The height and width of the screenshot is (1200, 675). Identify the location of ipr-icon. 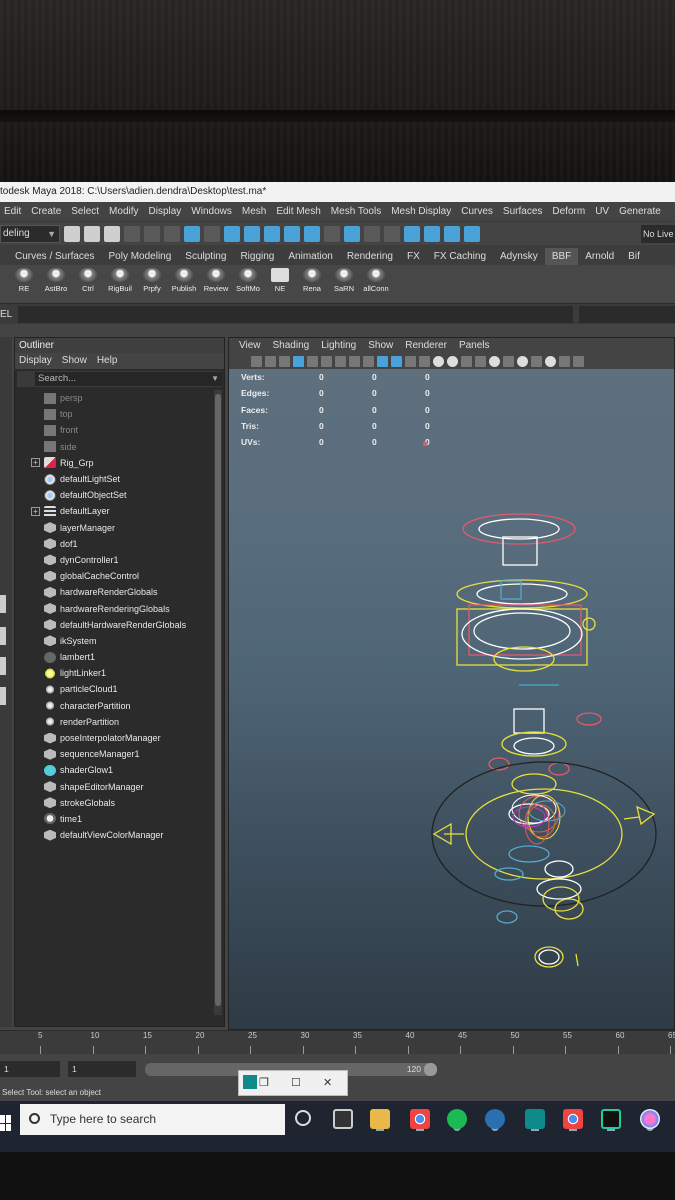
(412, 233).